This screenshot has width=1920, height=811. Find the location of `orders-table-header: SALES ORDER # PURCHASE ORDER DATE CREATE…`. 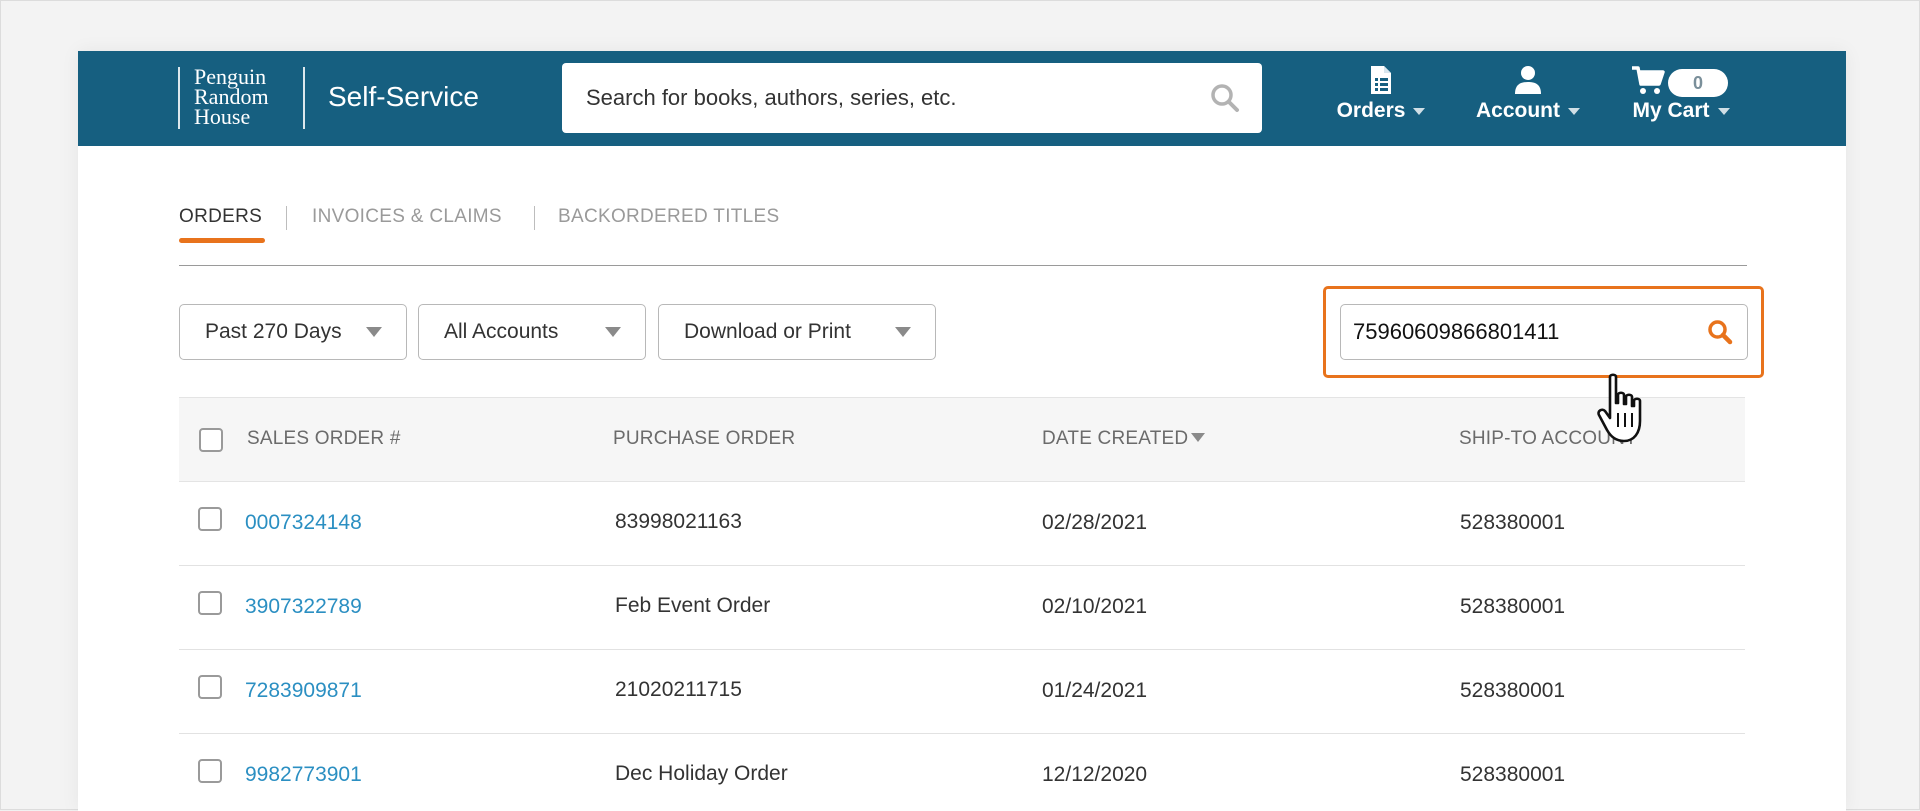

orders-table-header: SALES ORDER # PURCHASE ORDER DATE CREATE… is located at coordinates (962, 439).